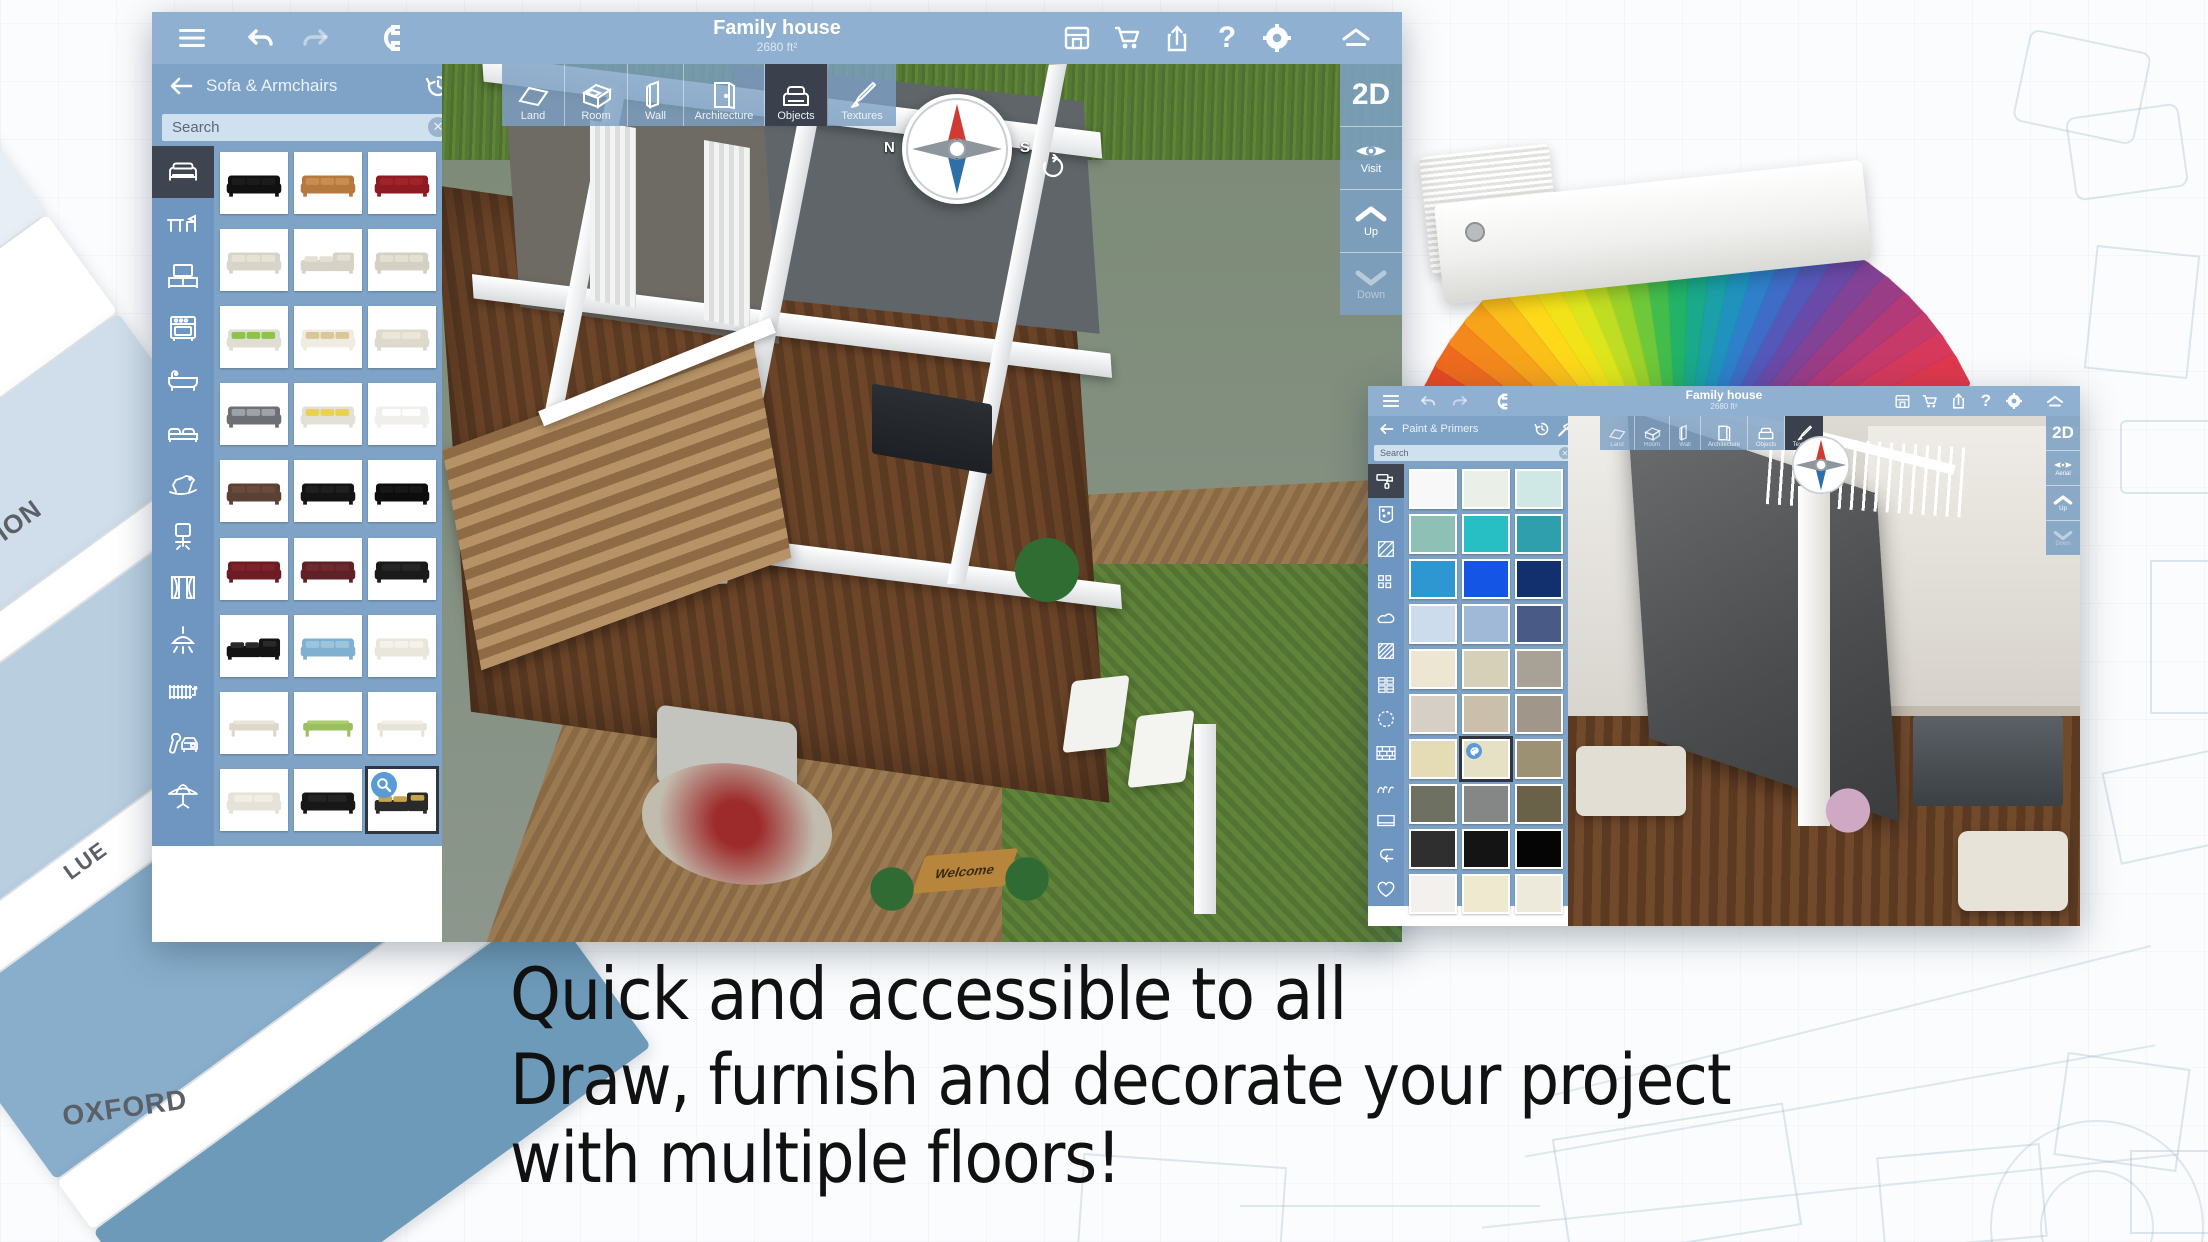 Image resolution: width=2208 pixels, height=1242 pixels. Describe the element at coordinates (656, 95) in the screenshot. I see `tab-wall: Wall` at that location.